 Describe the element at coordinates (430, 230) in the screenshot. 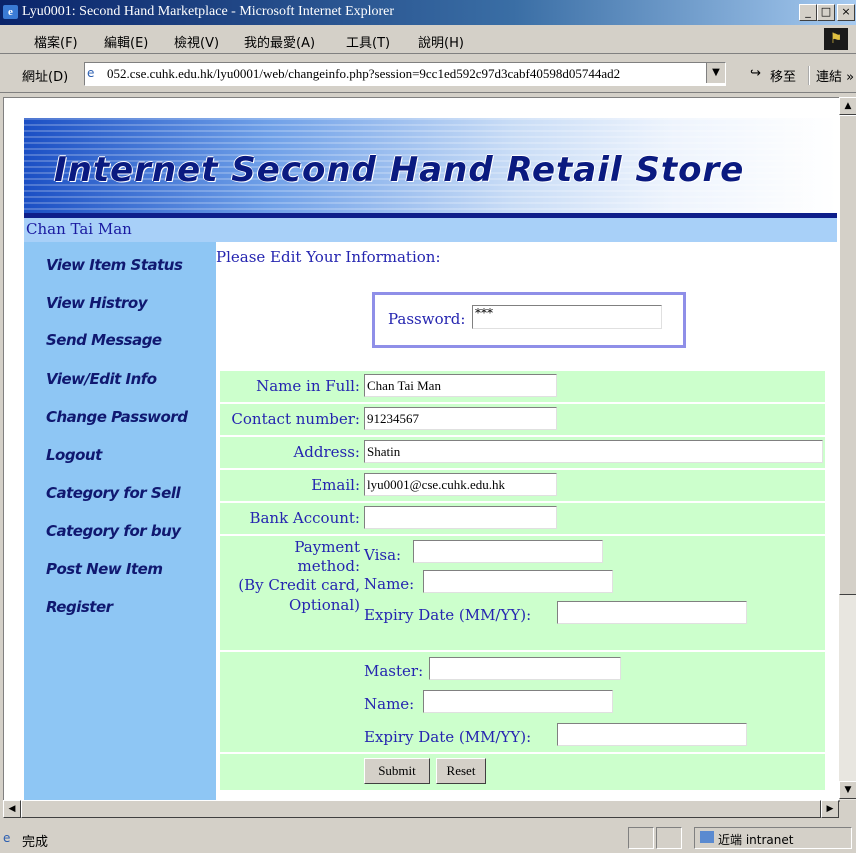

I see `user-bar: Chan Tai Man` at that location.